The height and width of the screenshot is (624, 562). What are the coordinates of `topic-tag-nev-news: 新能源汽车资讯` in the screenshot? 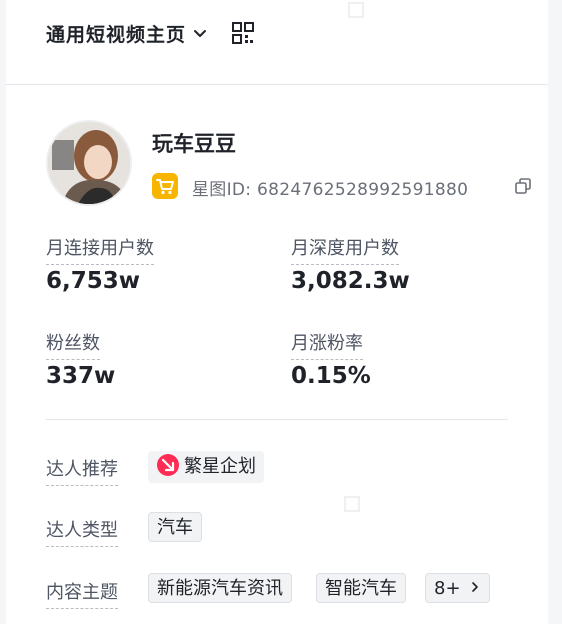 It's located at (220, 588).